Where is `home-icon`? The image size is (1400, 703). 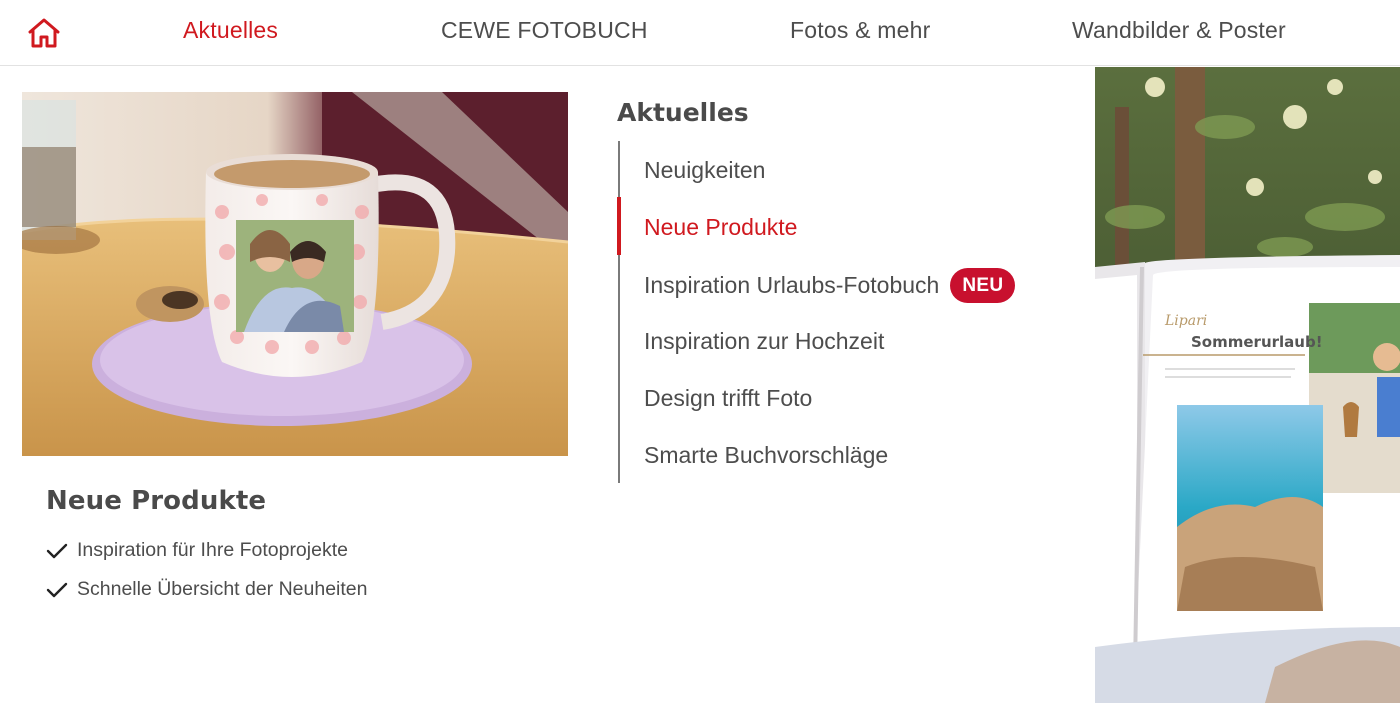
home-icon is located at coordinates (44, 33).